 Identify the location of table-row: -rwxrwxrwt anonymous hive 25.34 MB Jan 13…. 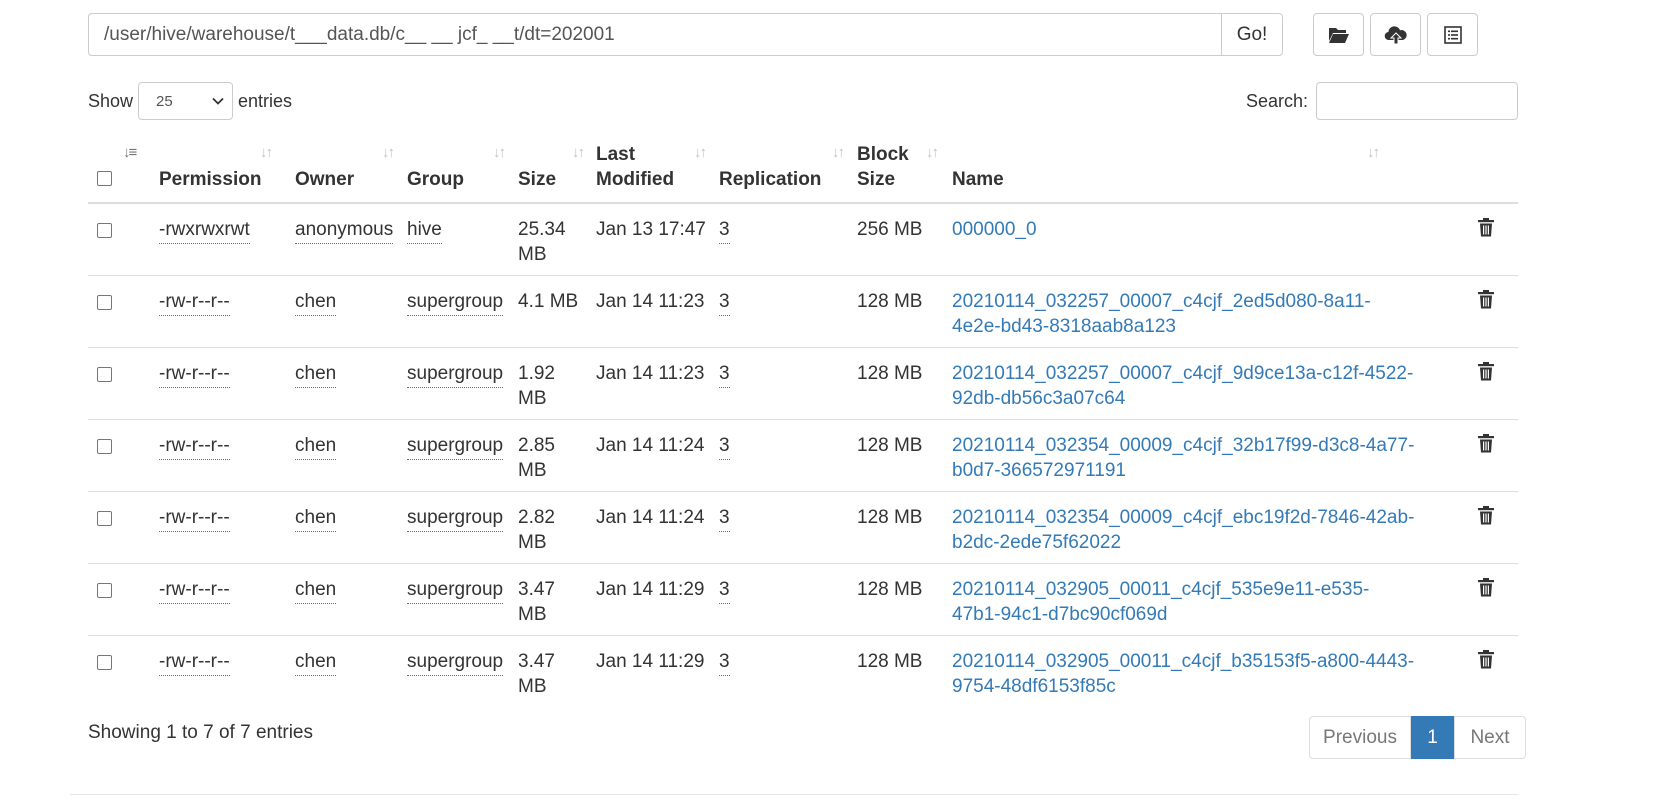
(803, 240).